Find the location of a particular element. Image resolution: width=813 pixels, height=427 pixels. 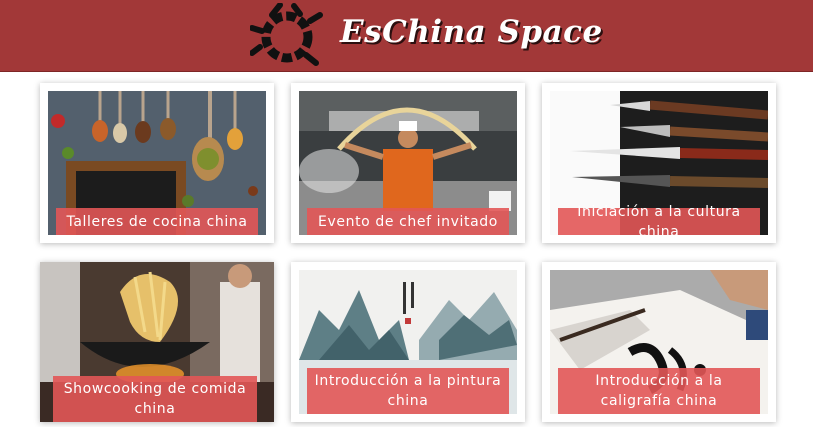

card-pintura: Introducción a la pintura china is located at coordinates (408, 342).